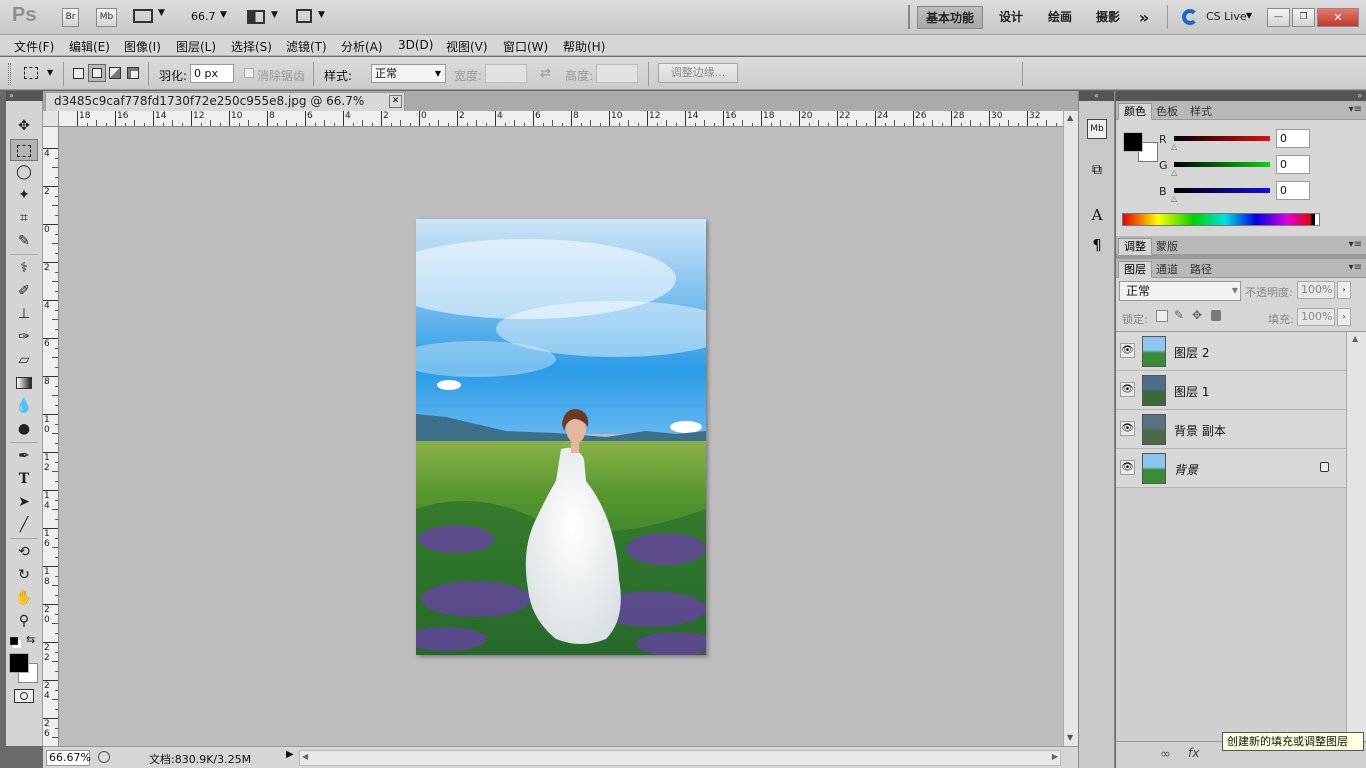 This screenshot has width=1366, height=768. Describe the element at coordinates (680, 758) in the screenshot. I see `horizontal-scrollbar: ◀ ▶` at that location.